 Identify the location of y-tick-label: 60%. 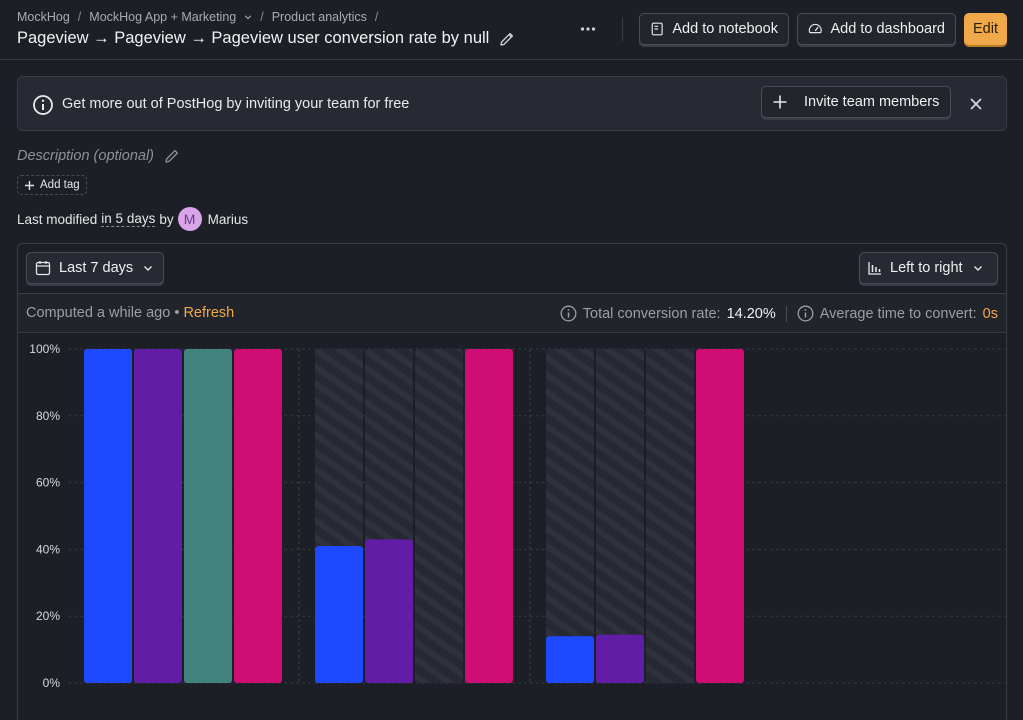
(48, 483).